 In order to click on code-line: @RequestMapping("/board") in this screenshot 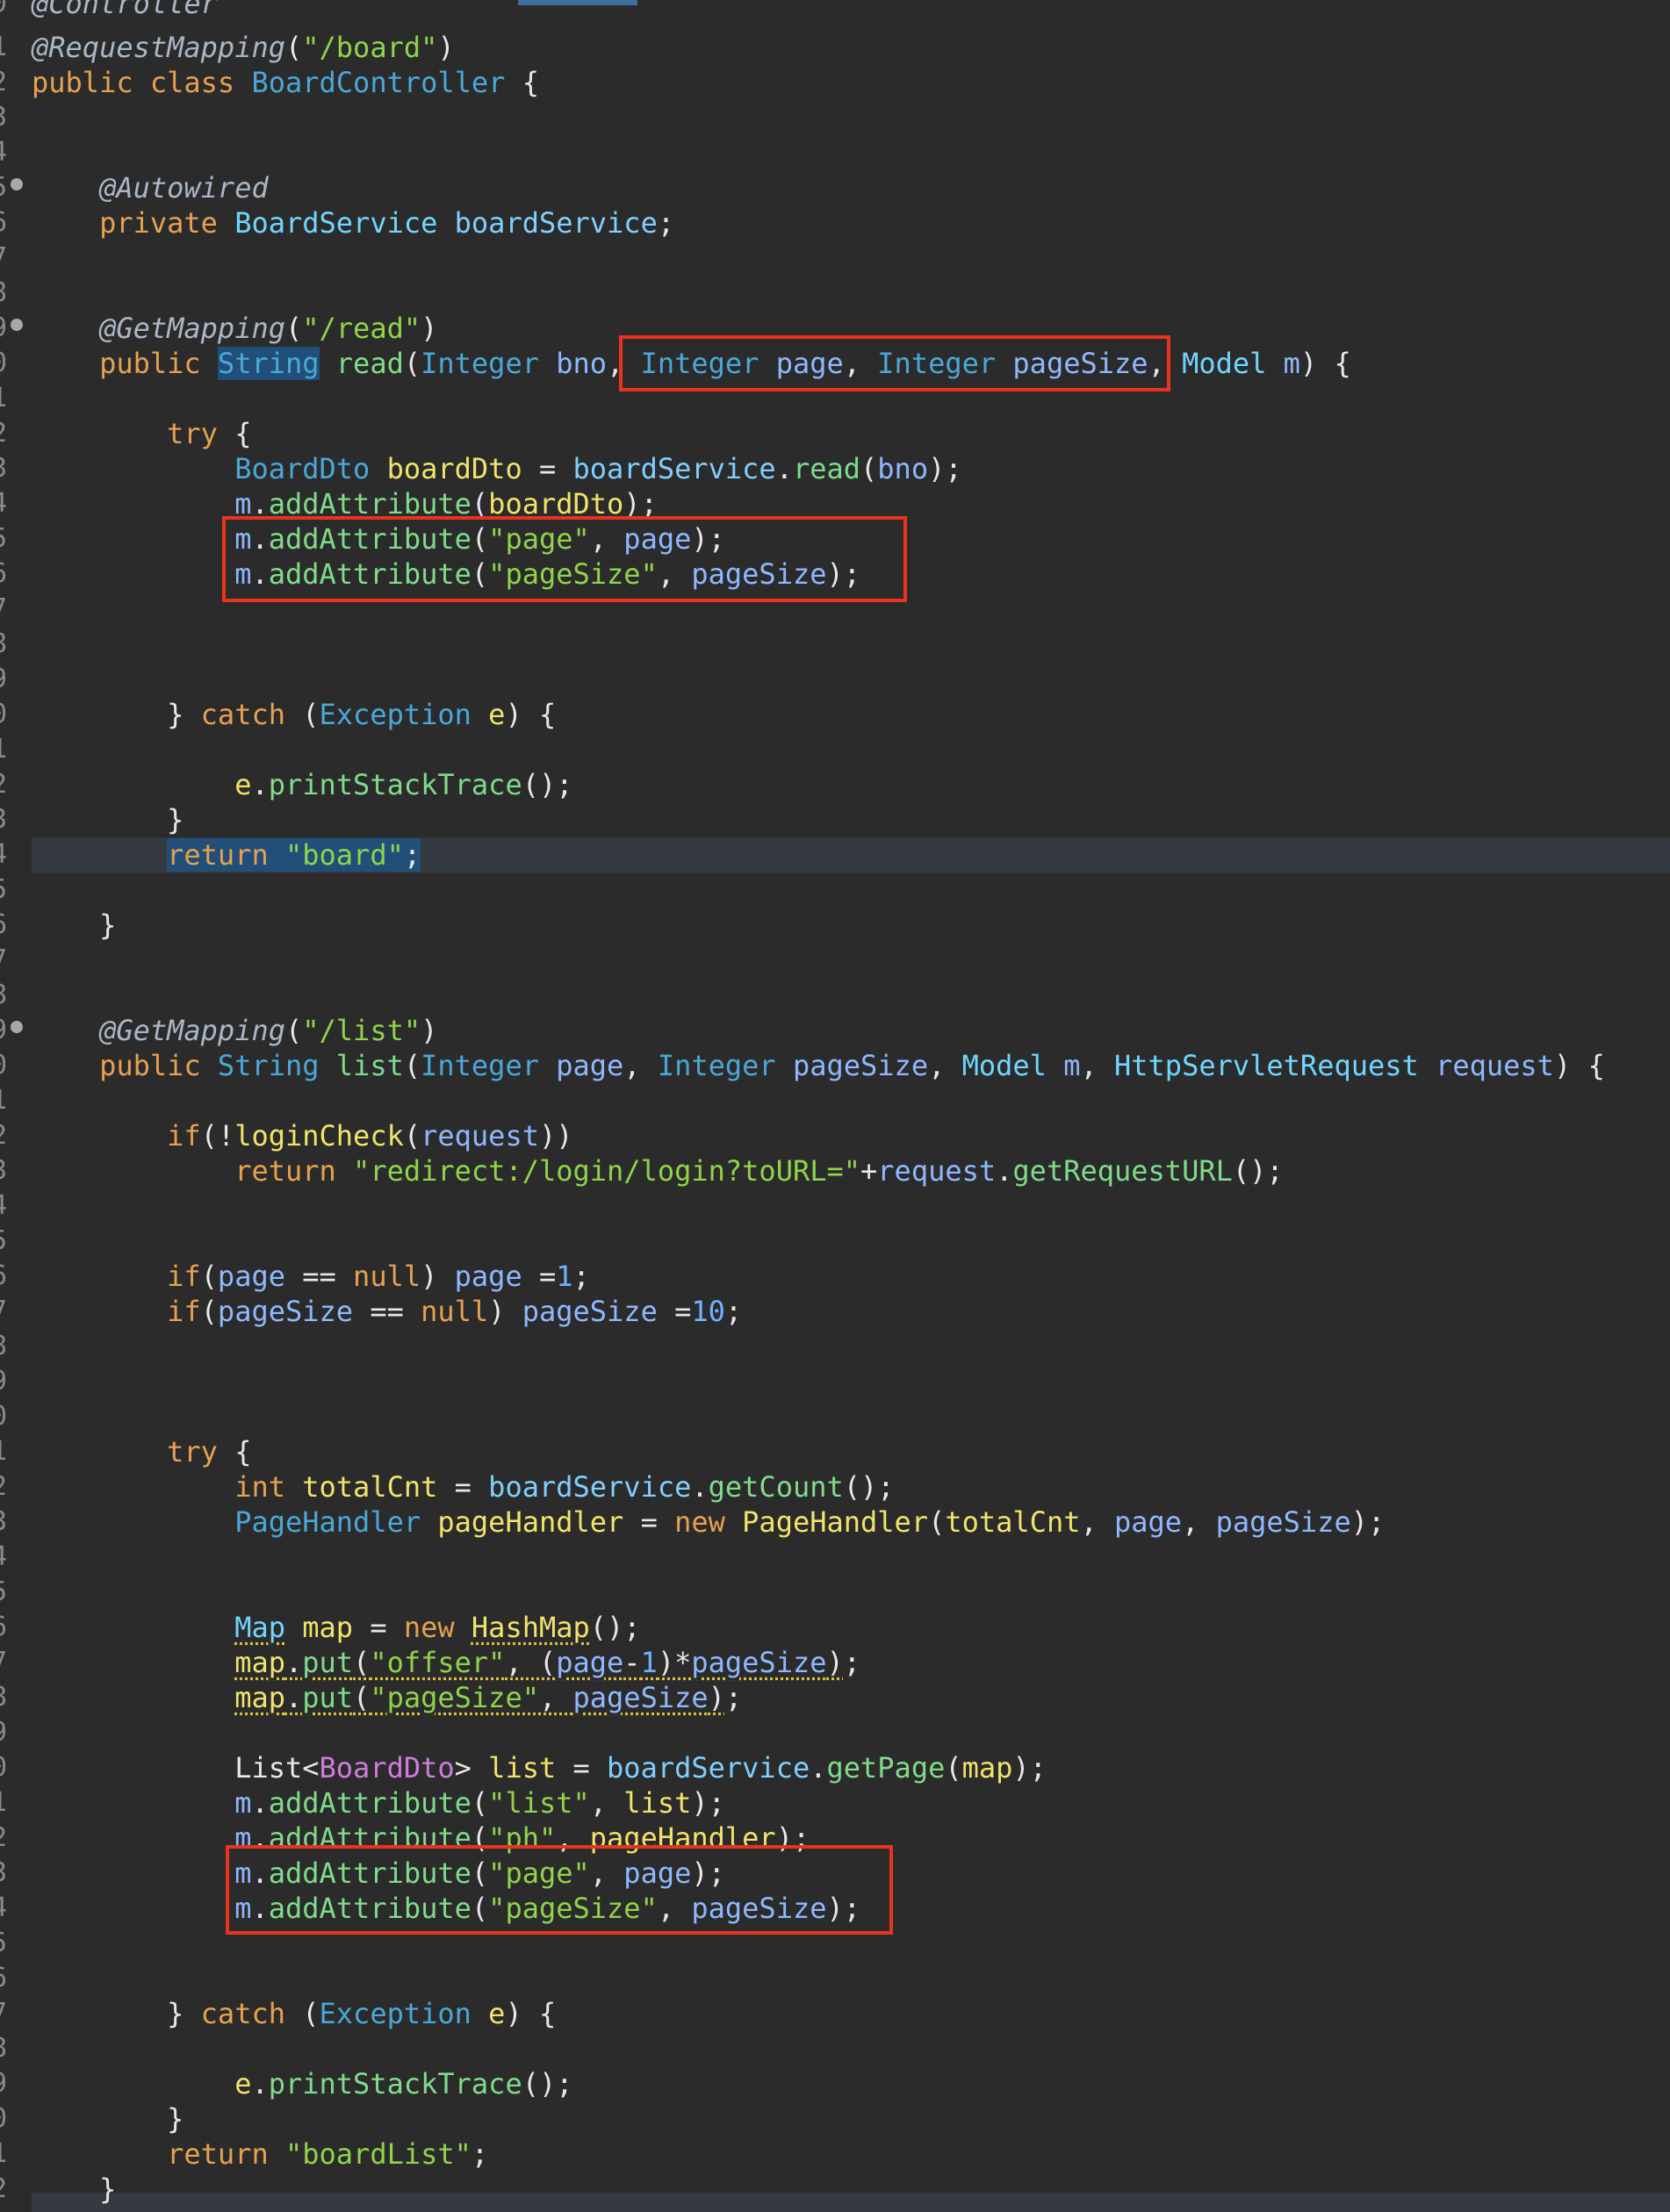, I will do `click(243, 48)`.